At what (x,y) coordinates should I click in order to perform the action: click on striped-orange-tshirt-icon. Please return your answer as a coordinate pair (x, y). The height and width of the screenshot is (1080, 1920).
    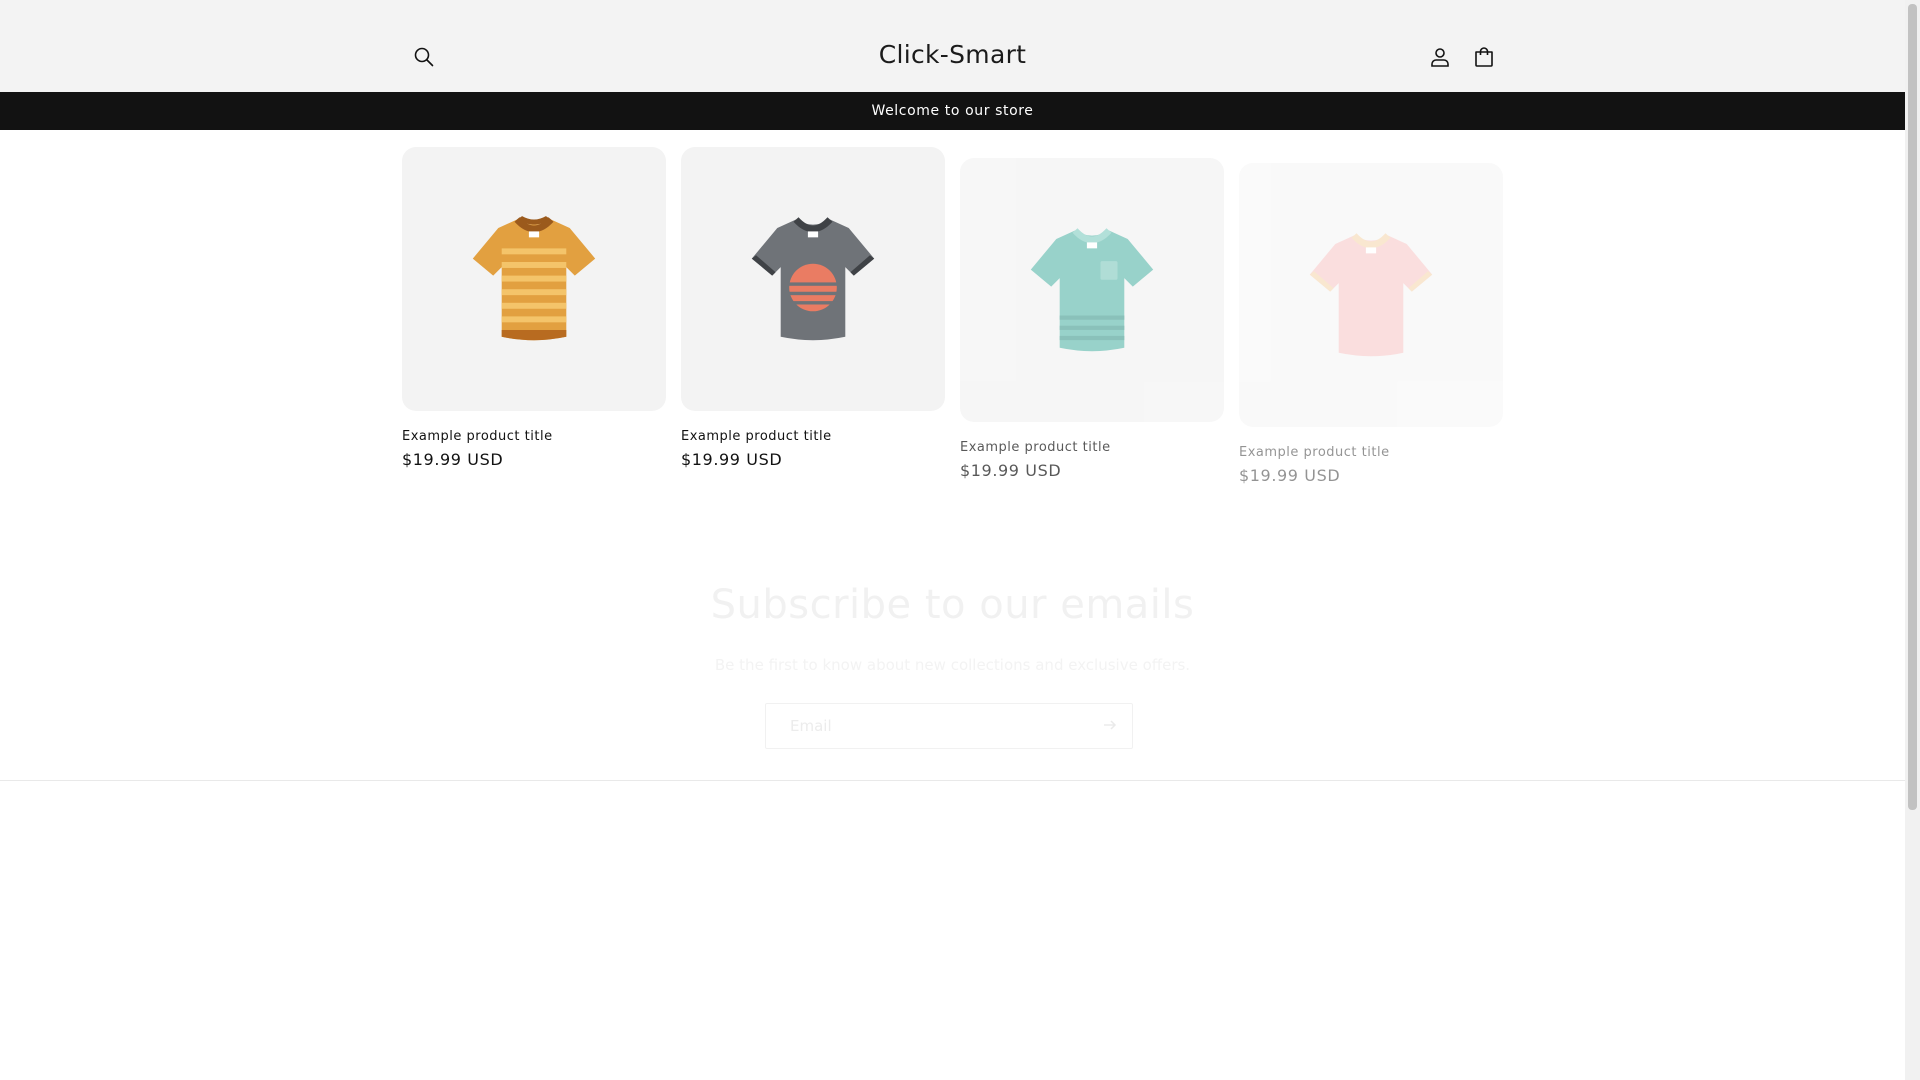
    Looking at the image, I should click on (534, 278).